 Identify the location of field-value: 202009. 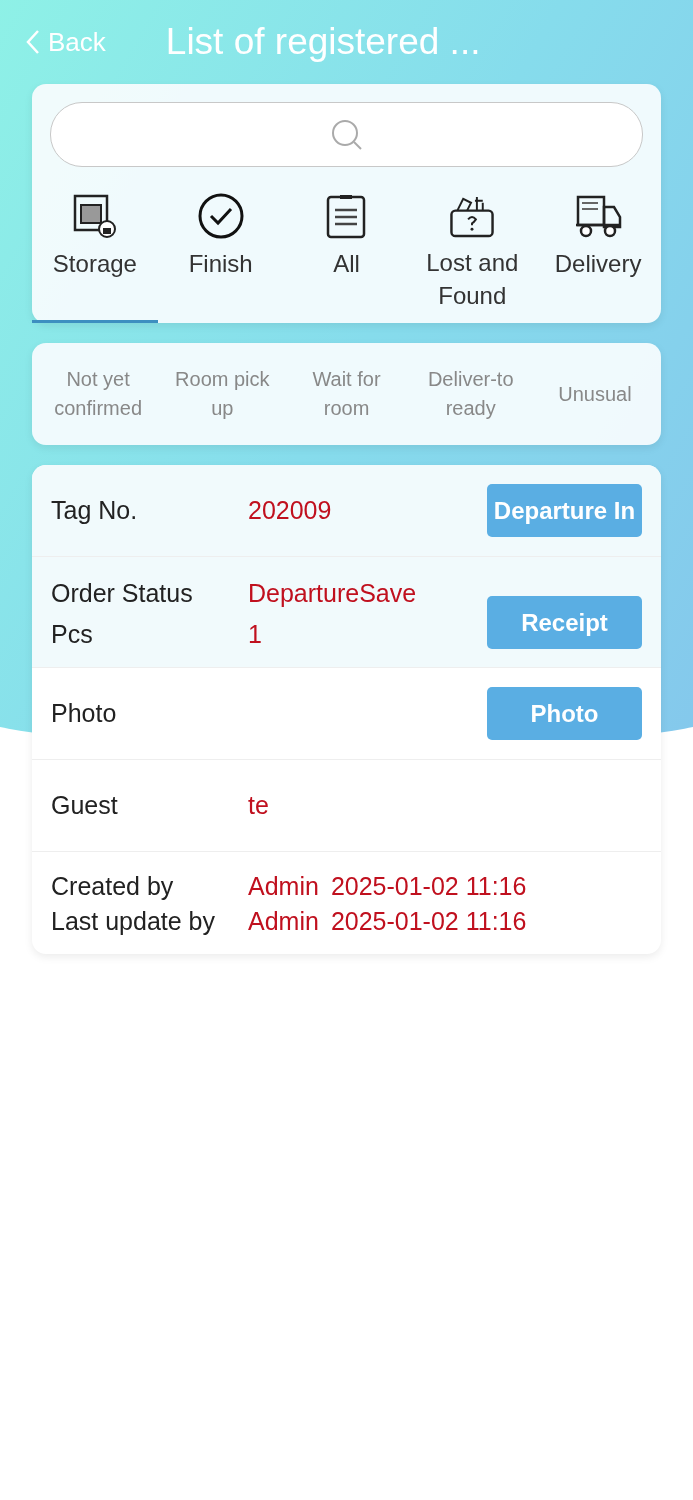
(290, 510).